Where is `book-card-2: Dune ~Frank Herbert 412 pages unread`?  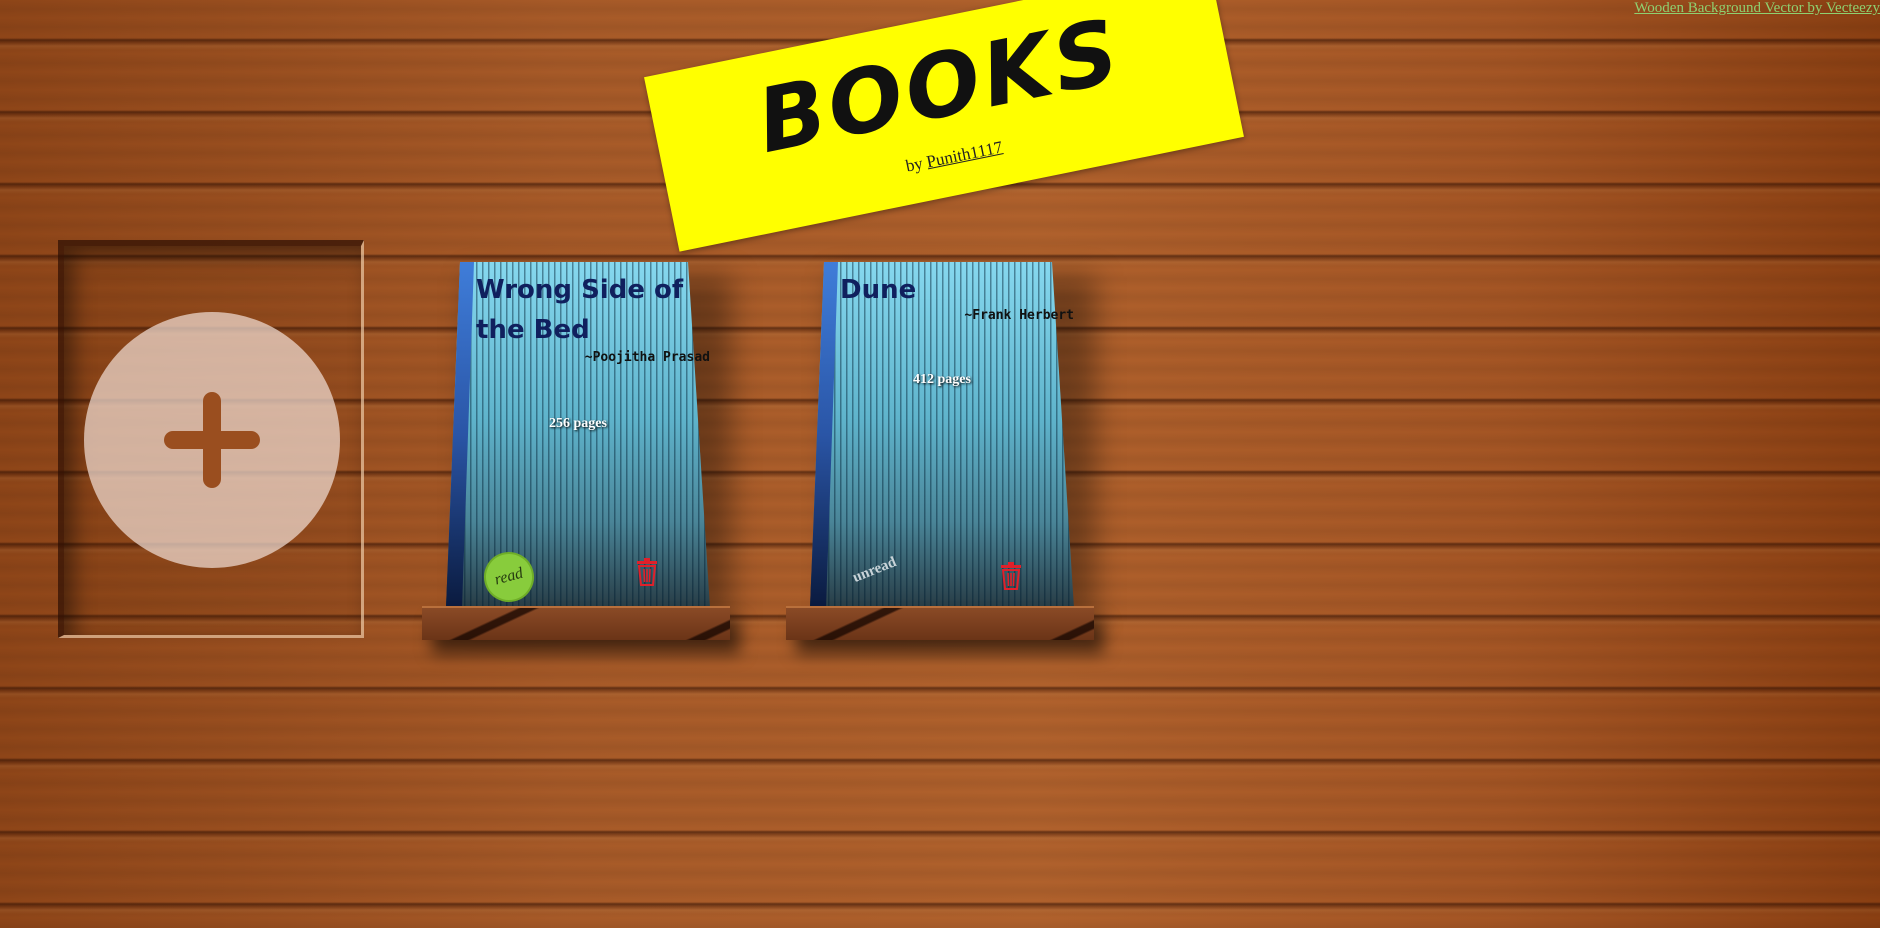
book-card-2: Dune ~Frank Herbert 412 pages unread is located at coordinates (942, 435).